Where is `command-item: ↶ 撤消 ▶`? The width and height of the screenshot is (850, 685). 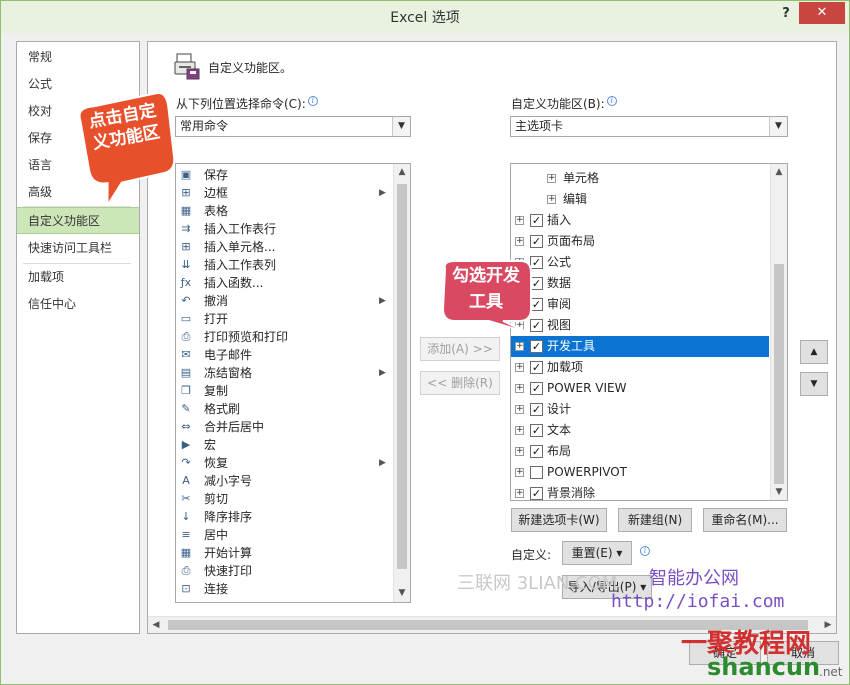
command-item: ↶ 撤消 ▶ is located at coordinates (283, 301).